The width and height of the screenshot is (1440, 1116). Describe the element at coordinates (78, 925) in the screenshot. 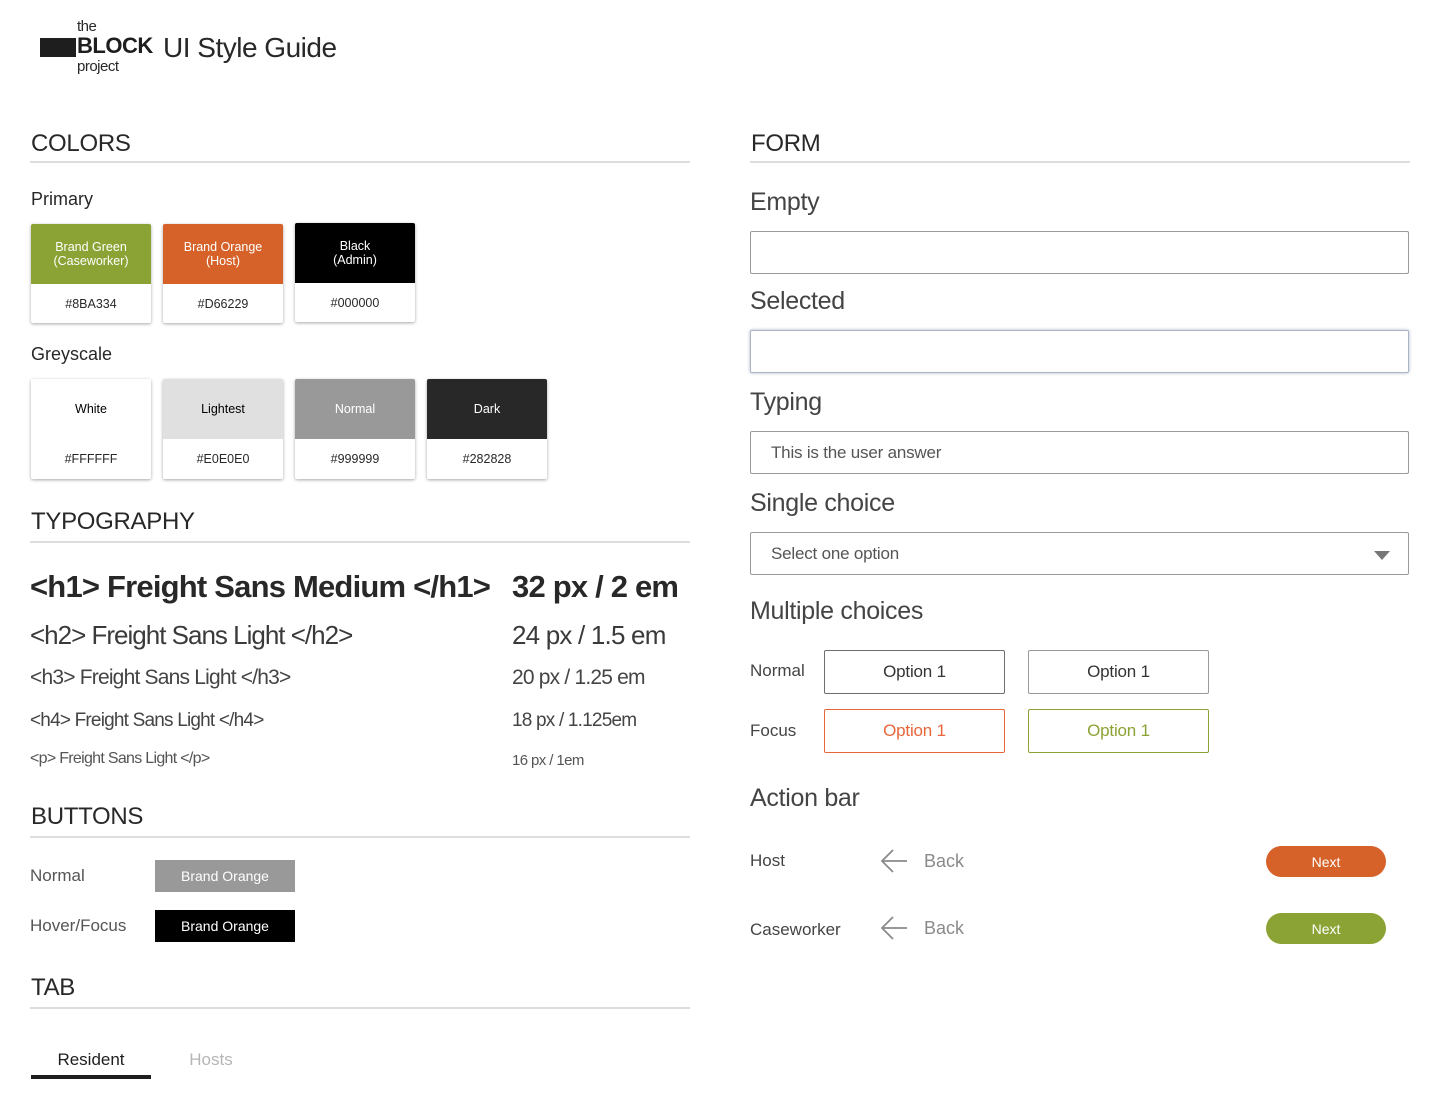

I see `button-hover-label: Hover/Focus` at that location.